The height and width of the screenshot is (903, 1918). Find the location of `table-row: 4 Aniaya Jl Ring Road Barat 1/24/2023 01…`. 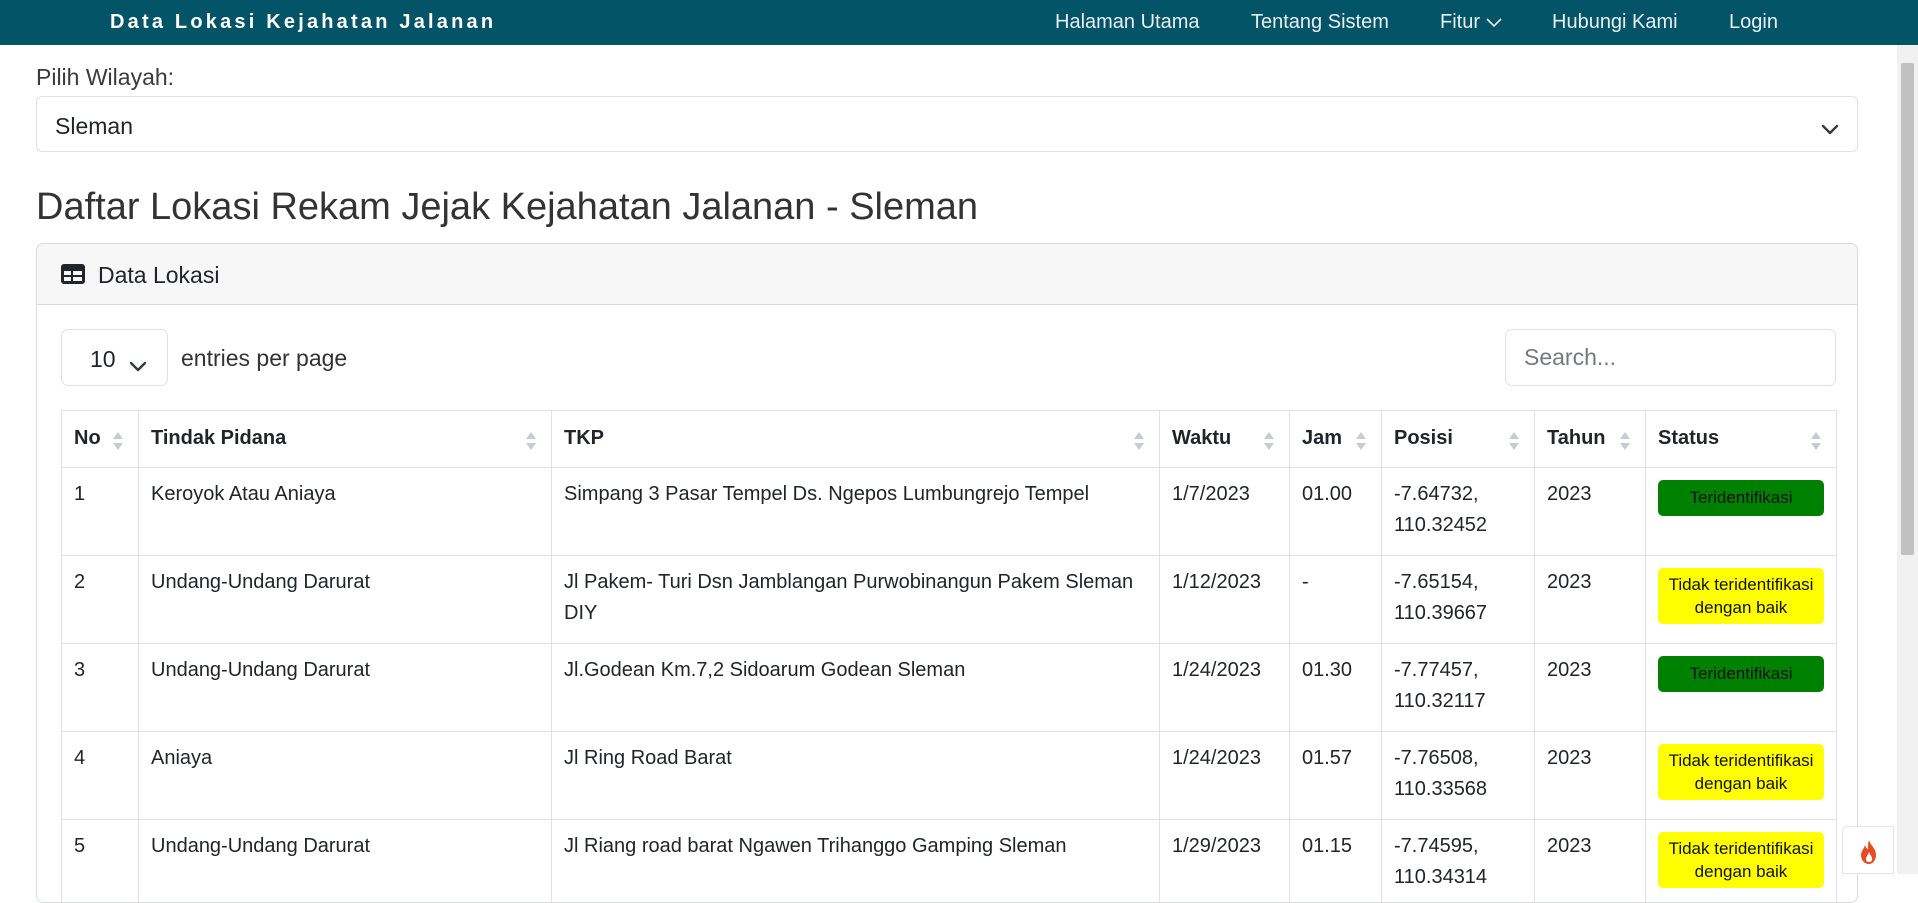

table-row: 4 Aniaya Jl Ring Road Barat 1/24/2023 01… is located at coordinates (949, 776).